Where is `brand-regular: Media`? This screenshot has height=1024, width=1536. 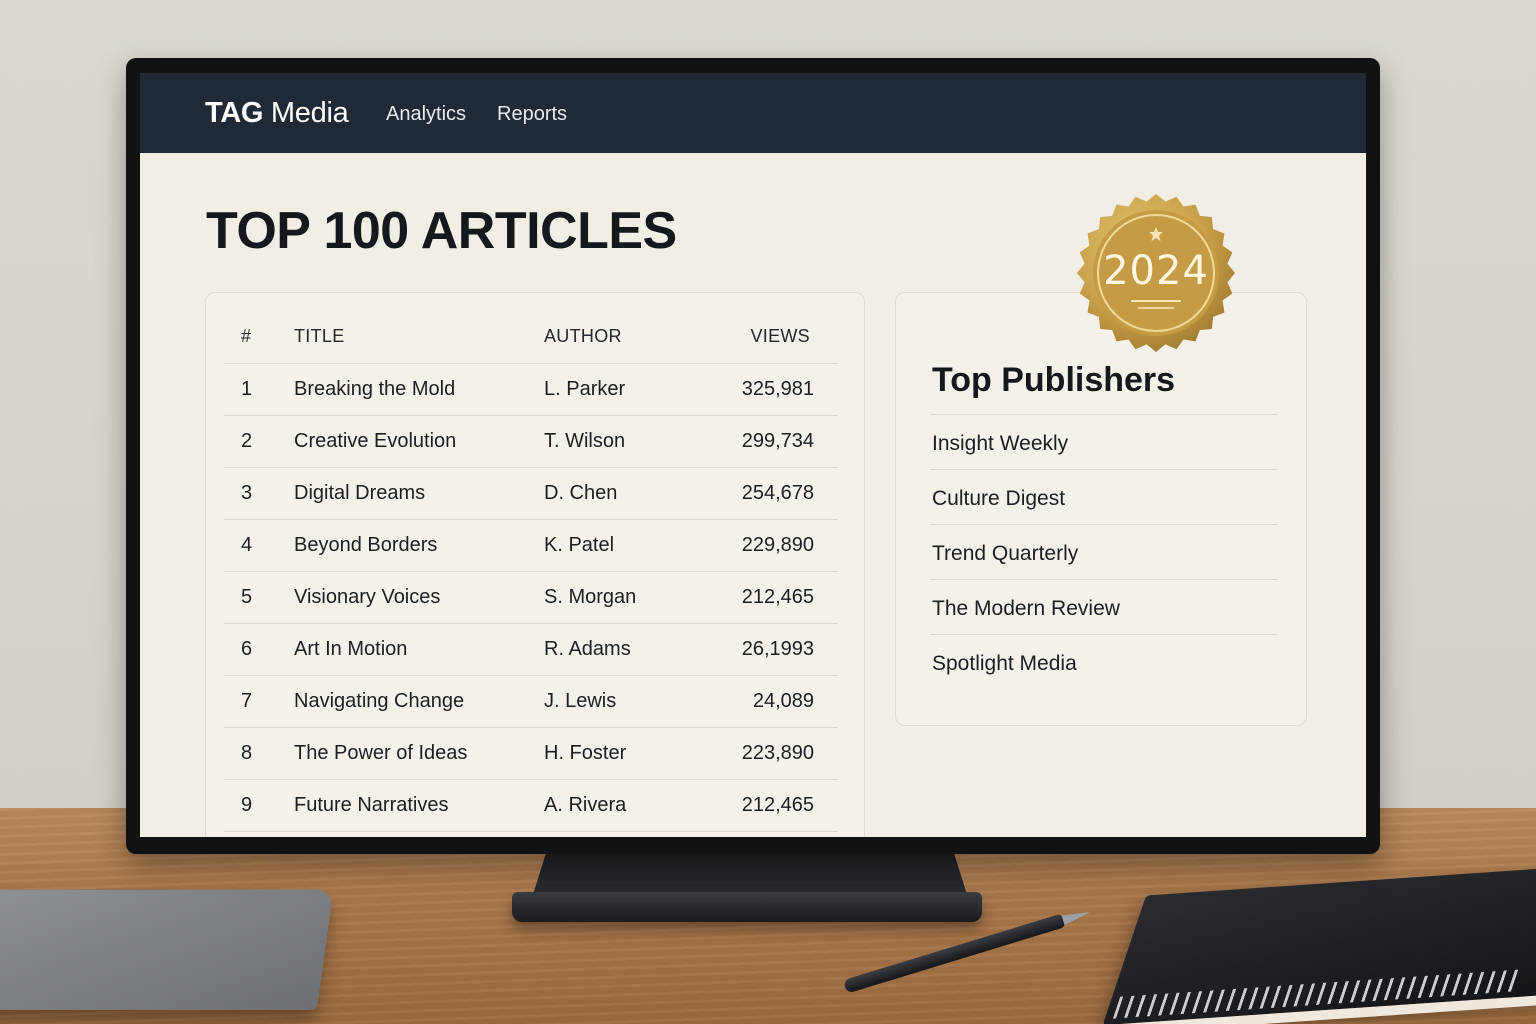 brand-regular: Media is located at coordinates (306, 113).